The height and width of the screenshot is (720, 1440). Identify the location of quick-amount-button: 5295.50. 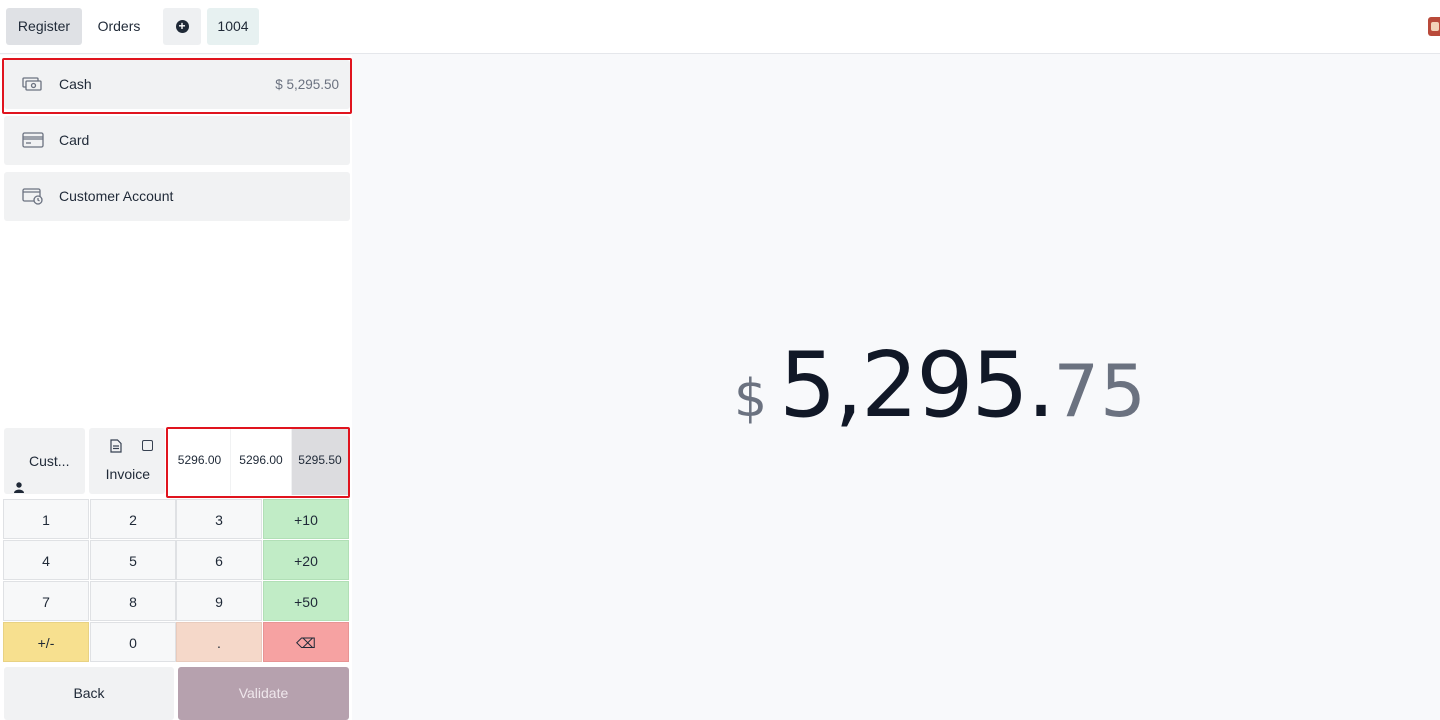
(320, 462).